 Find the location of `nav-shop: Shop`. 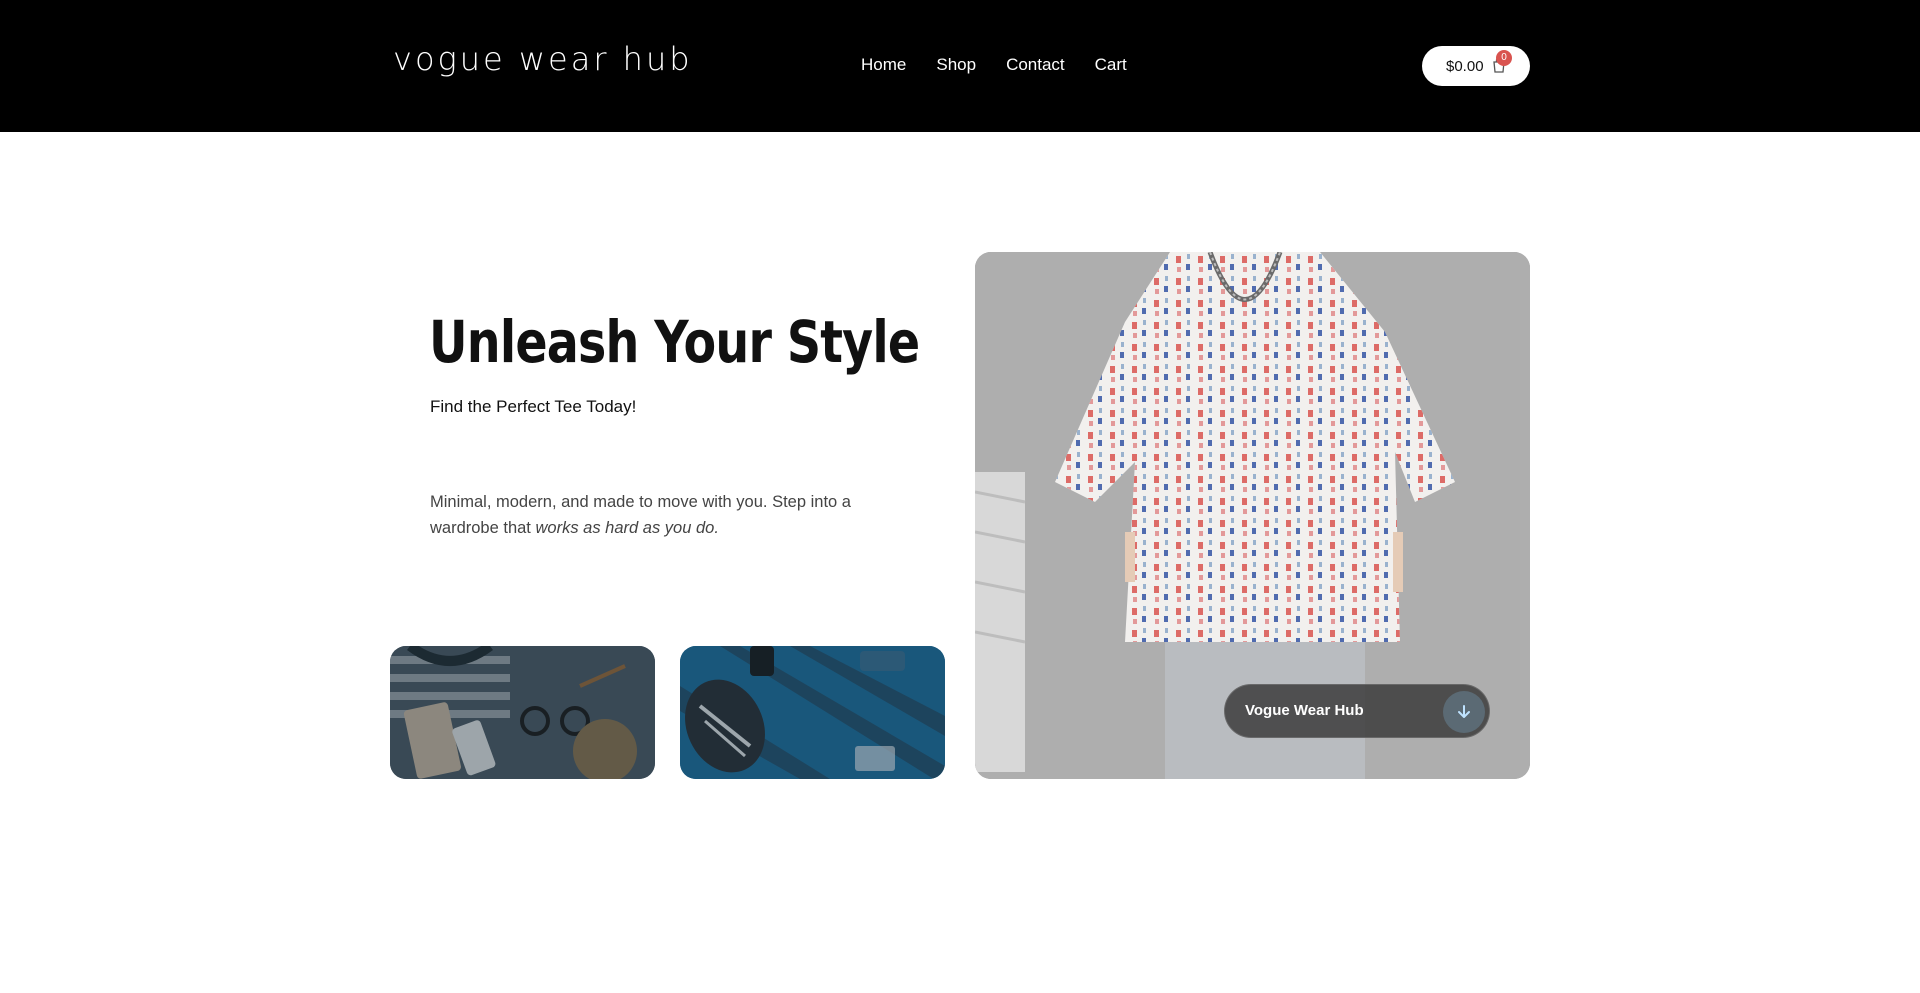

nav-shop: Shop is located at coordinates (956, 65).